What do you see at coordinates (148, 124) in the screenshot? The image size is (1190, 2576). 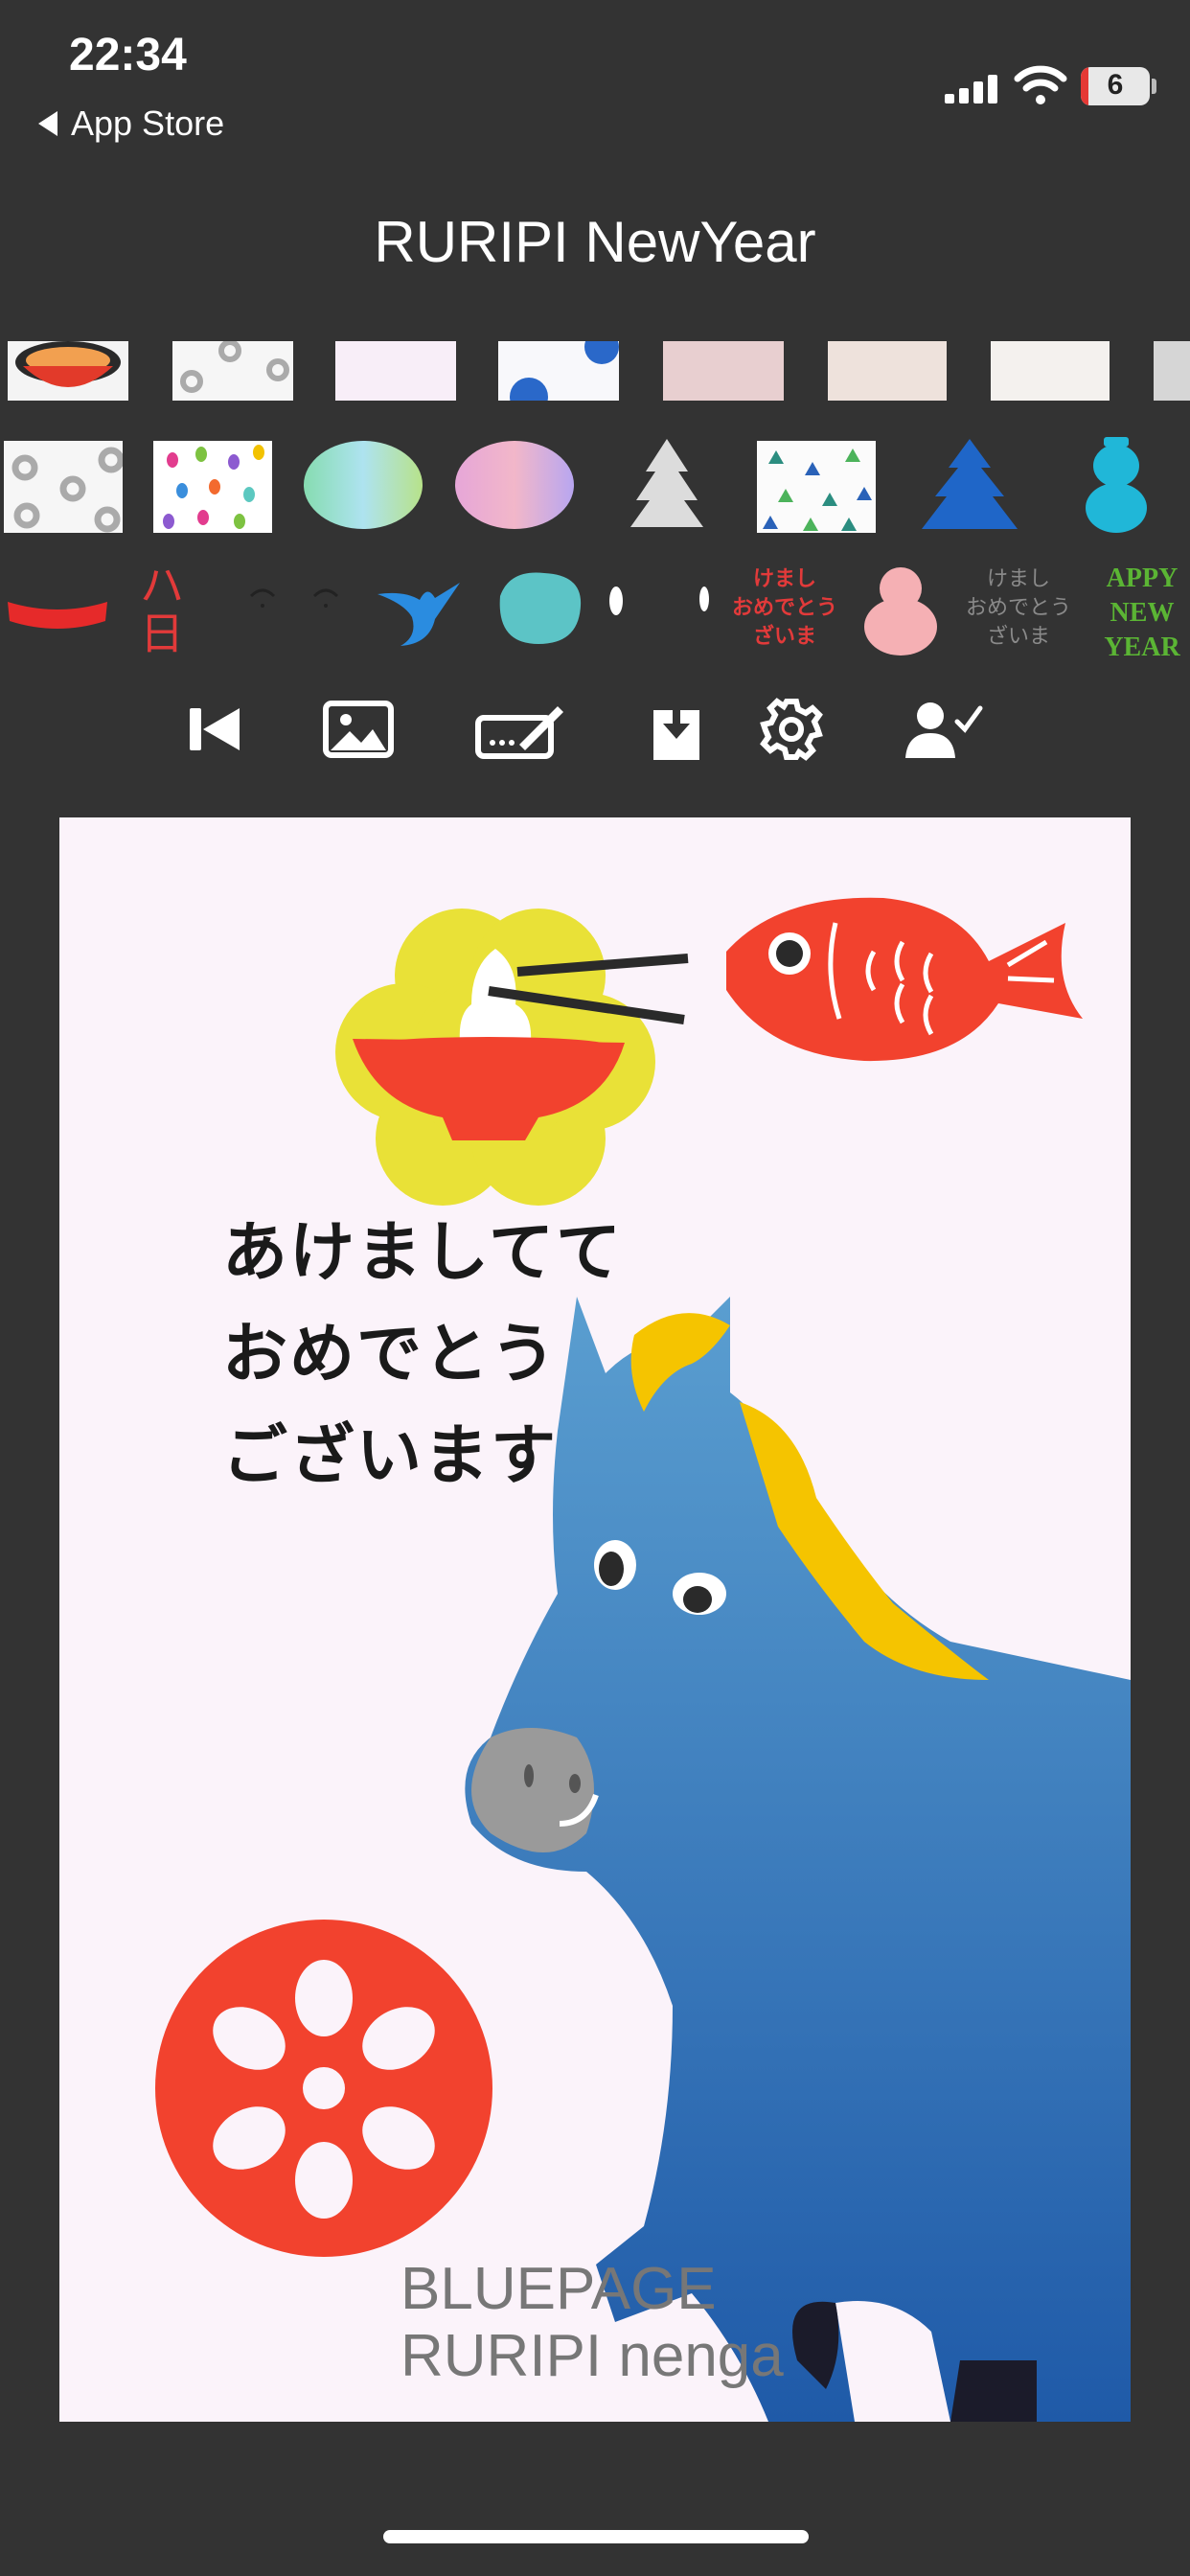 I see `back-label: App Store` at bounding box center [148, 124].